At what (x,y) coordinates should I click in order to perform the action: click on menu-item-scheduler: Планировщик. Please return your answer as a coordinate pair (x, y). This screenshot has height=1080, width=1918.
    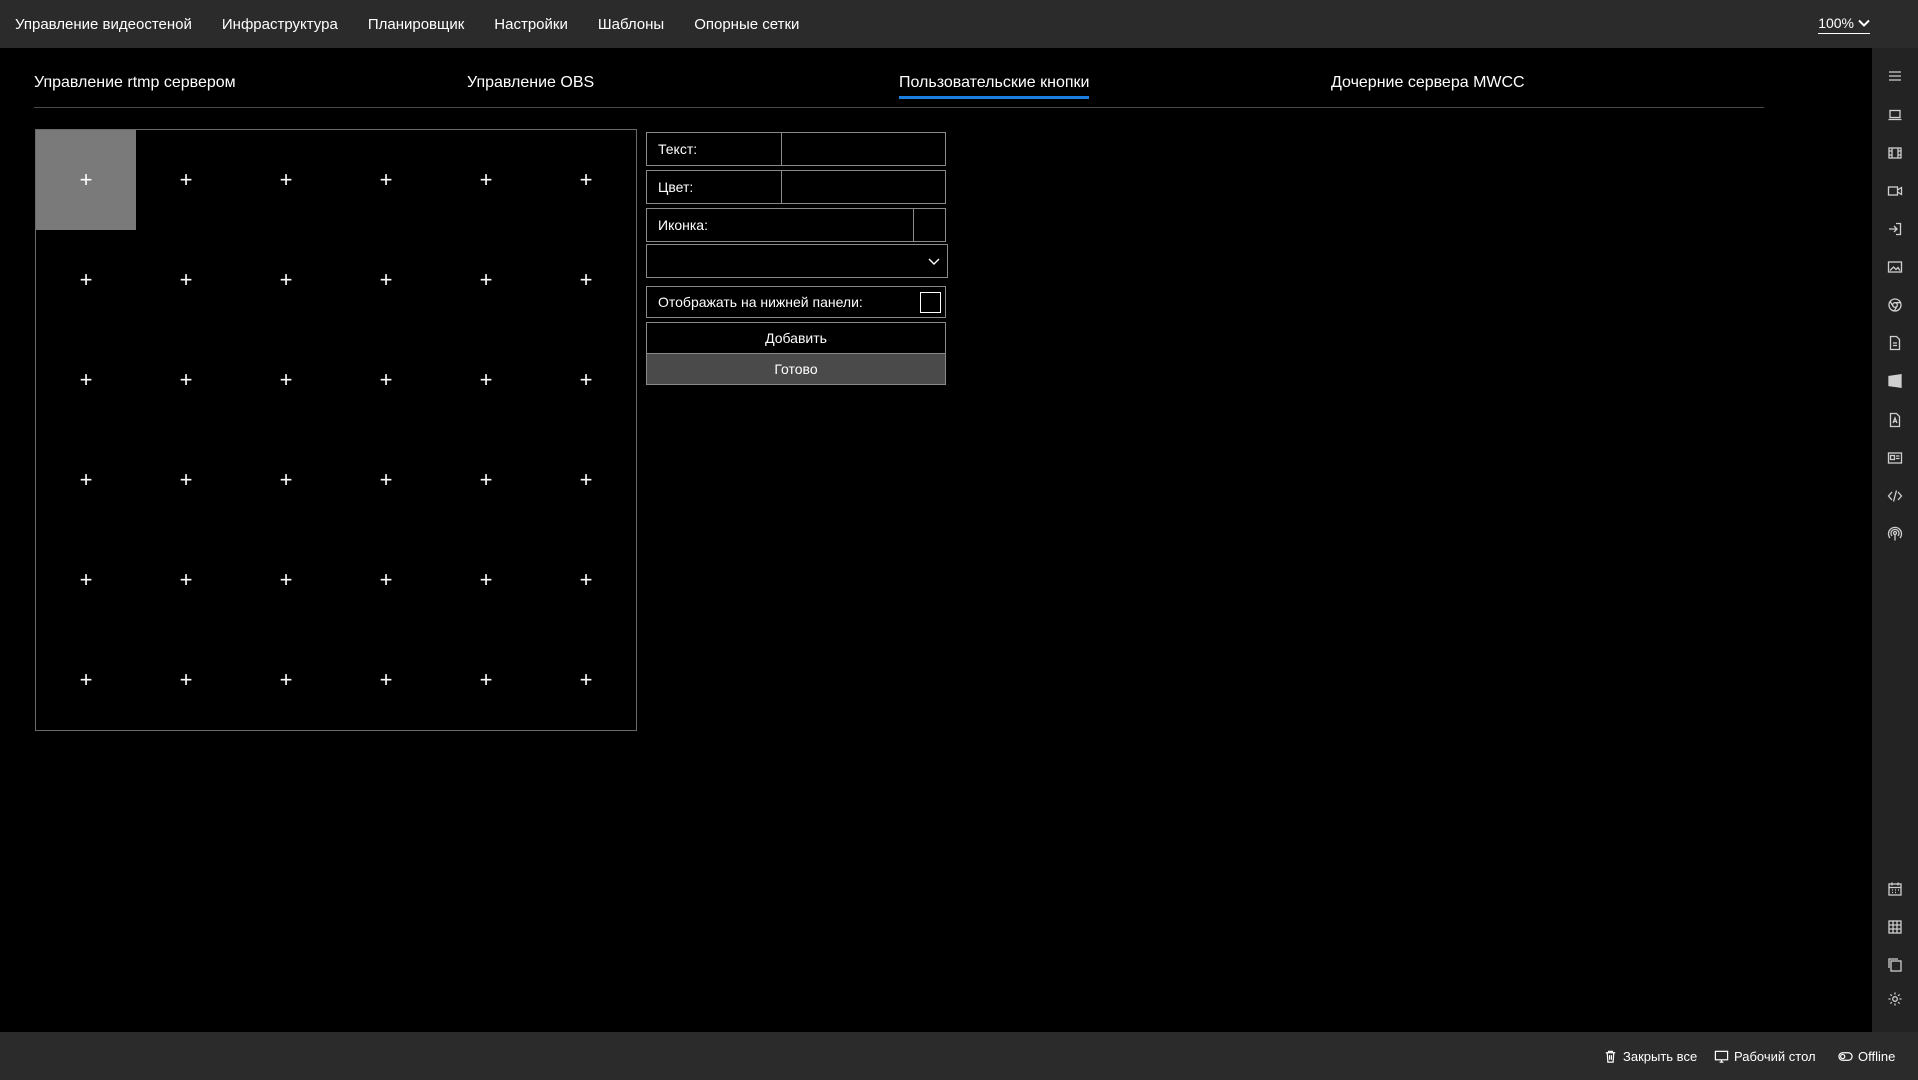
    Looking at the image, I should click on (416, 24).